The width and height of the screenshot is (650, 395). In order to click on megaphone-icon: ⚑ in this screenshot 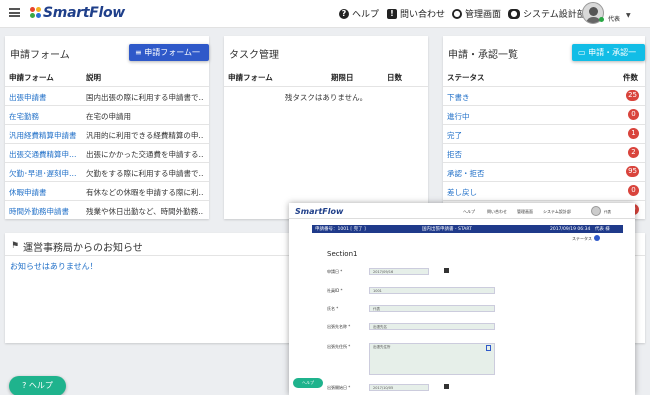, I will do `click(15, 246)`.